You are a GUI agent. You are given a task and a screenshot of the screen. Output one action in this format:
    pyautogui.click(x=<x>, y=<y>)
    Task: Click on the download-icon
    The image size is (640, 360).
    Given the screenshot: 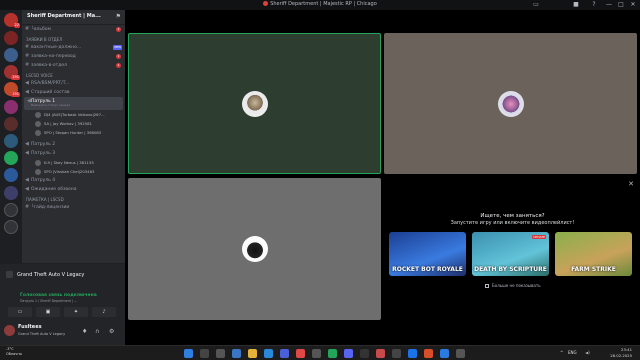 What is the action you would take?
    pyautogui.click(x=11, y=227)
    